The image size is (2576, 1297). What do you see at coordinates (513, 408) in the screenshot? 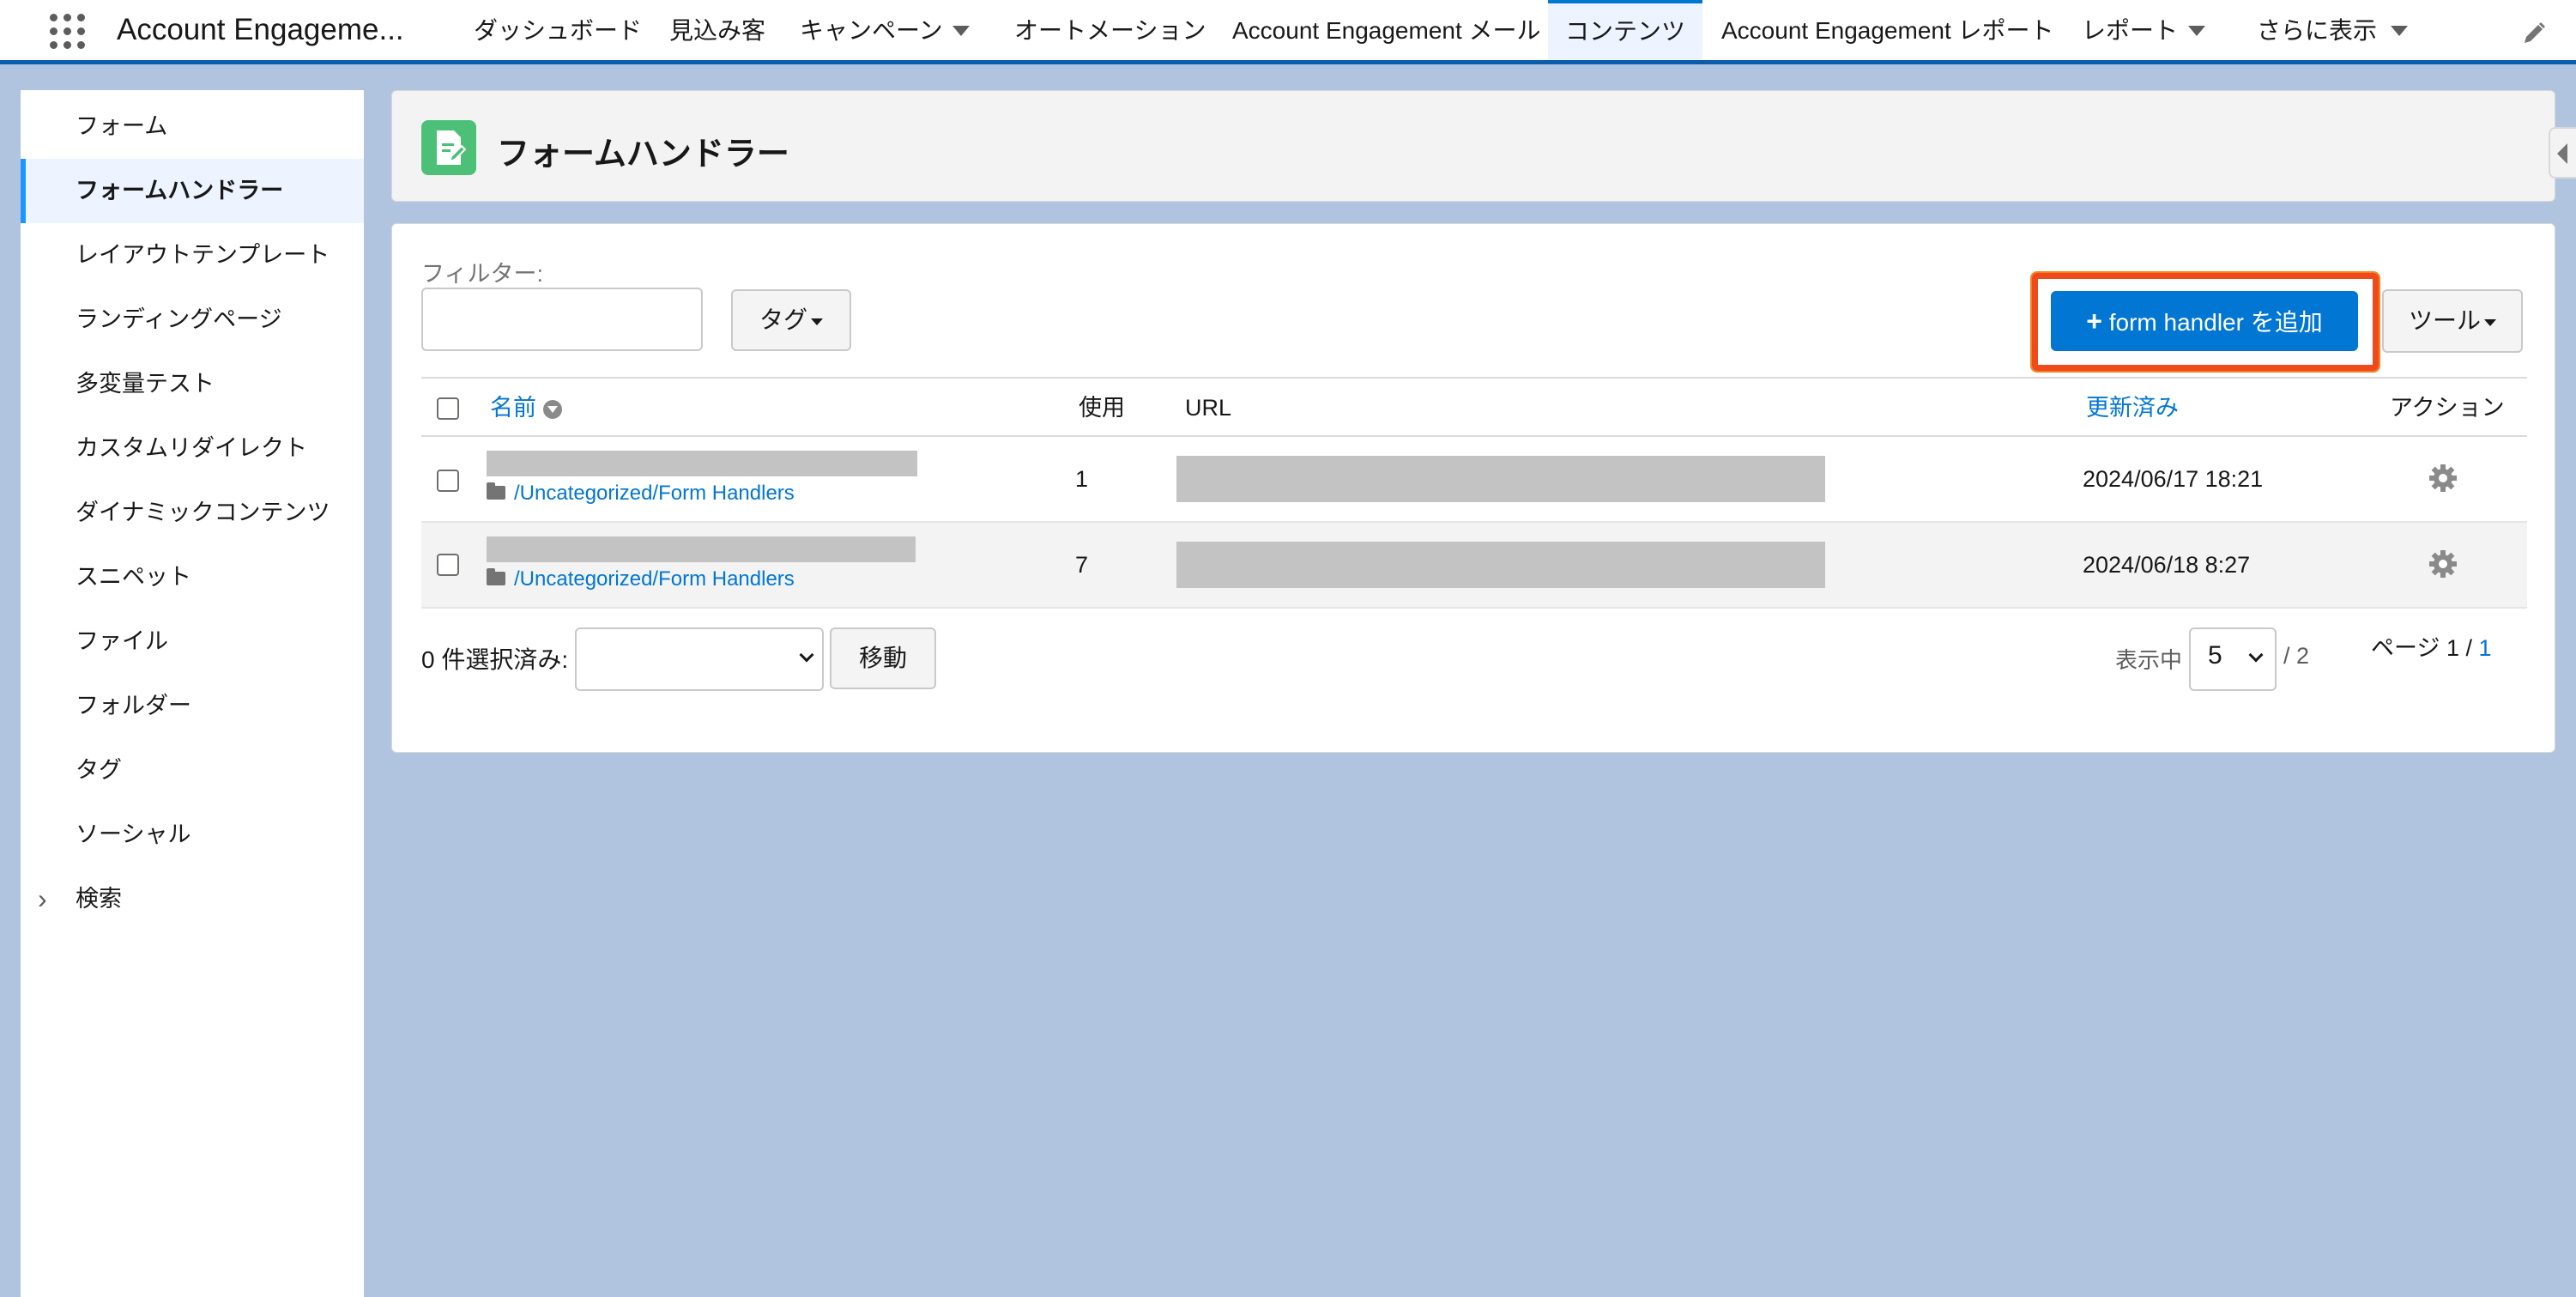
I see `column-name-label: 名前` at bounding box center [513, 408].